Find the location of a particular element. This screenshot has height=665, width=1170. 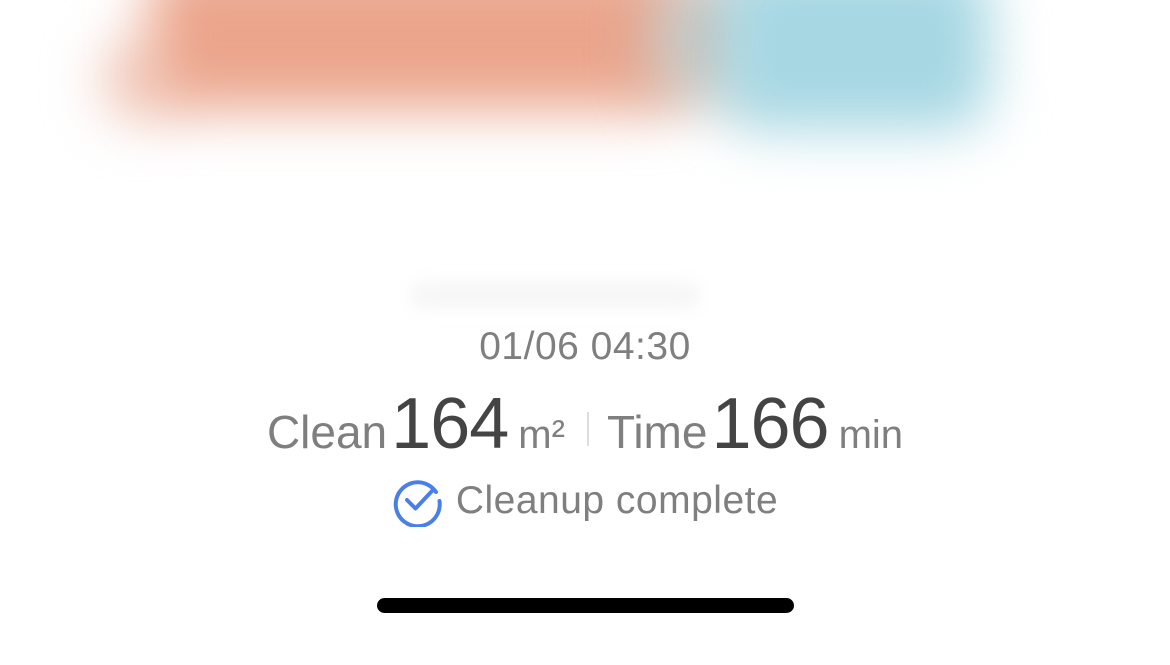

cleanup-status-text: Cleanup complete is located at coordinates (617, 500).